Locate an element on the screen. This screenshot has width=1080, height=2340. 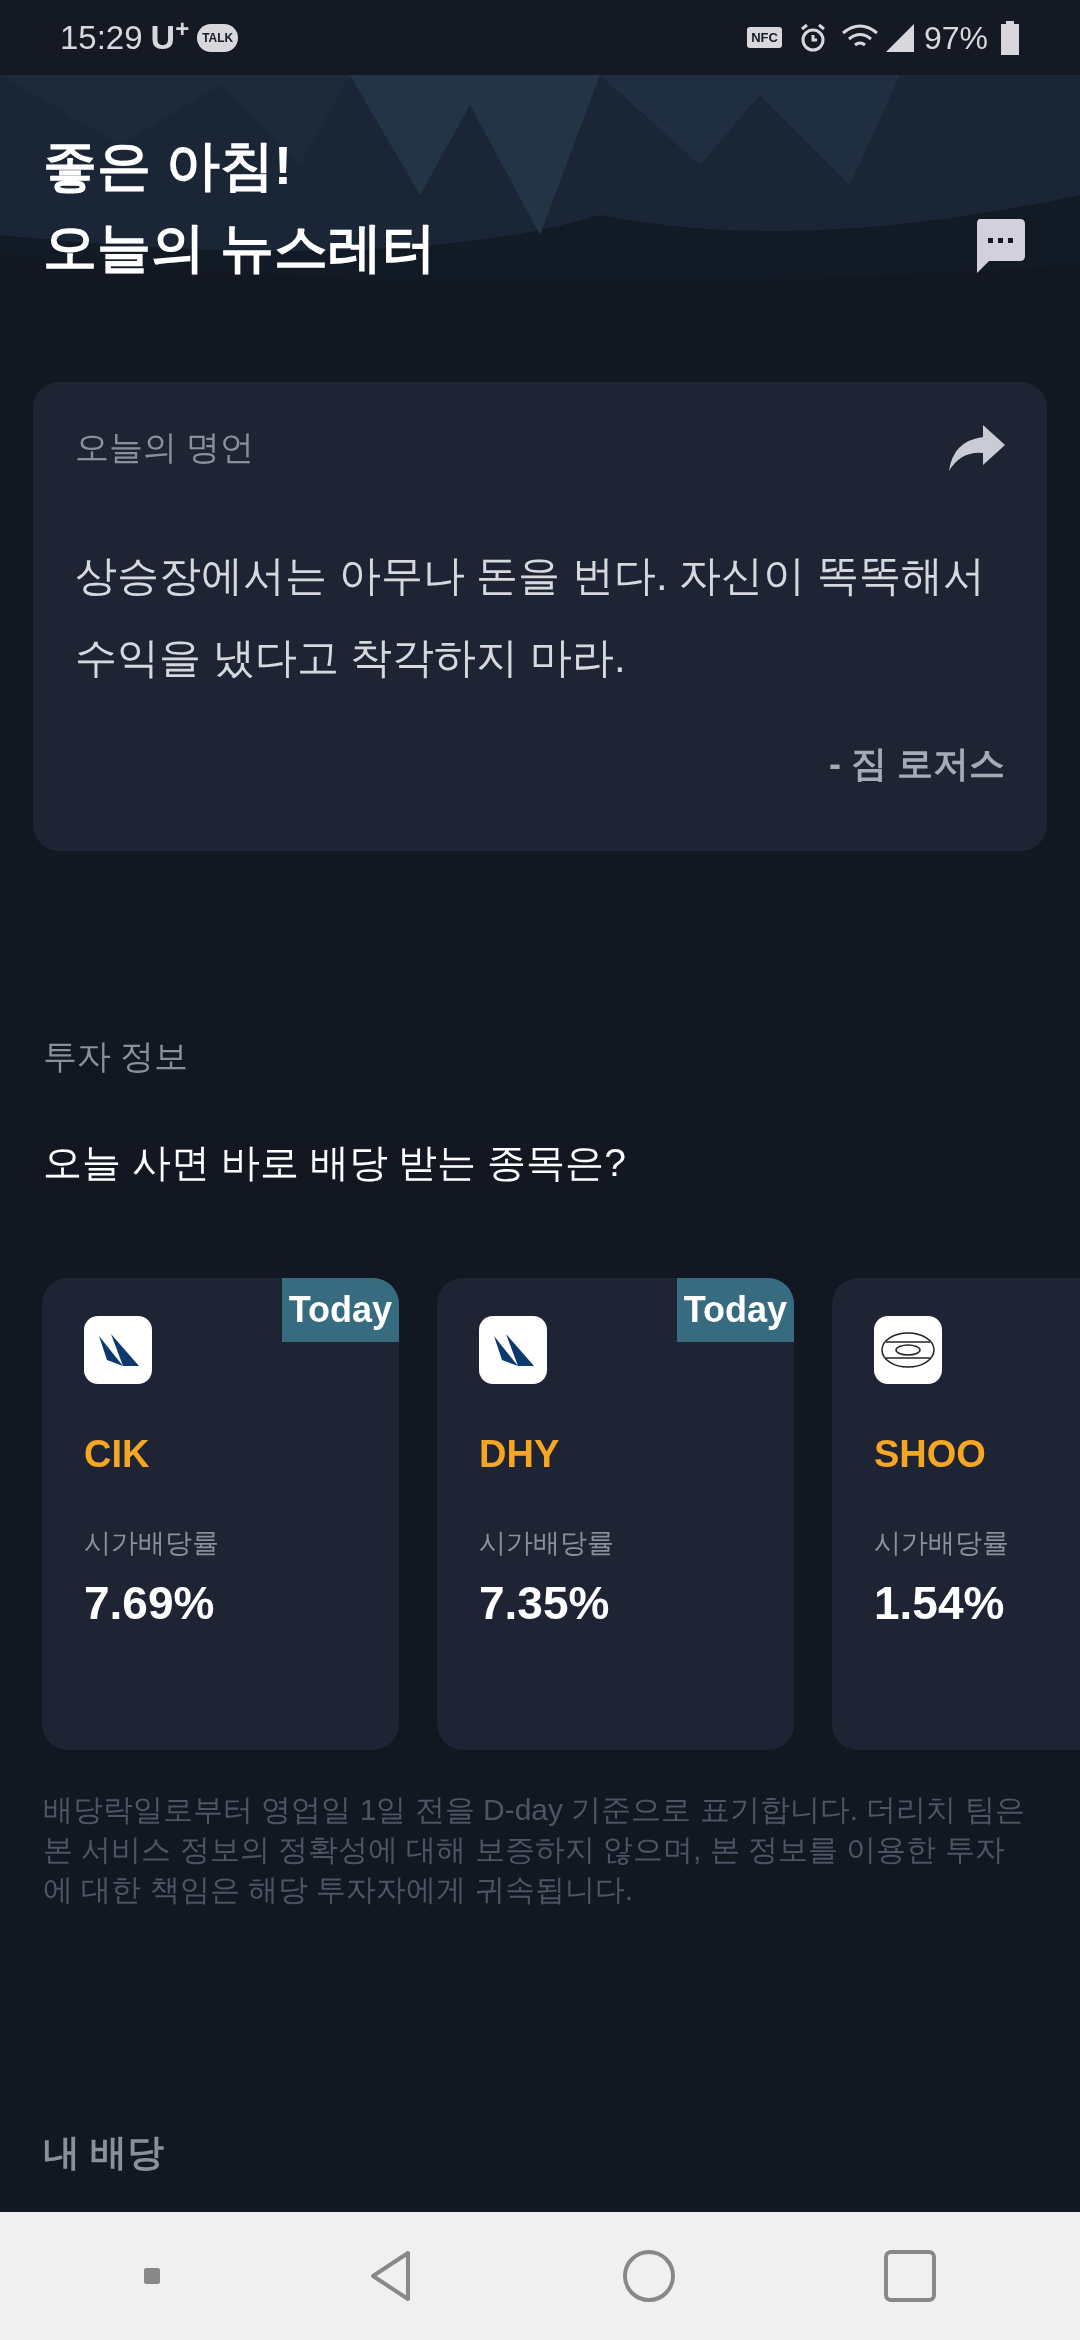
clock: 15:29 is located at coordinates (101, 37).